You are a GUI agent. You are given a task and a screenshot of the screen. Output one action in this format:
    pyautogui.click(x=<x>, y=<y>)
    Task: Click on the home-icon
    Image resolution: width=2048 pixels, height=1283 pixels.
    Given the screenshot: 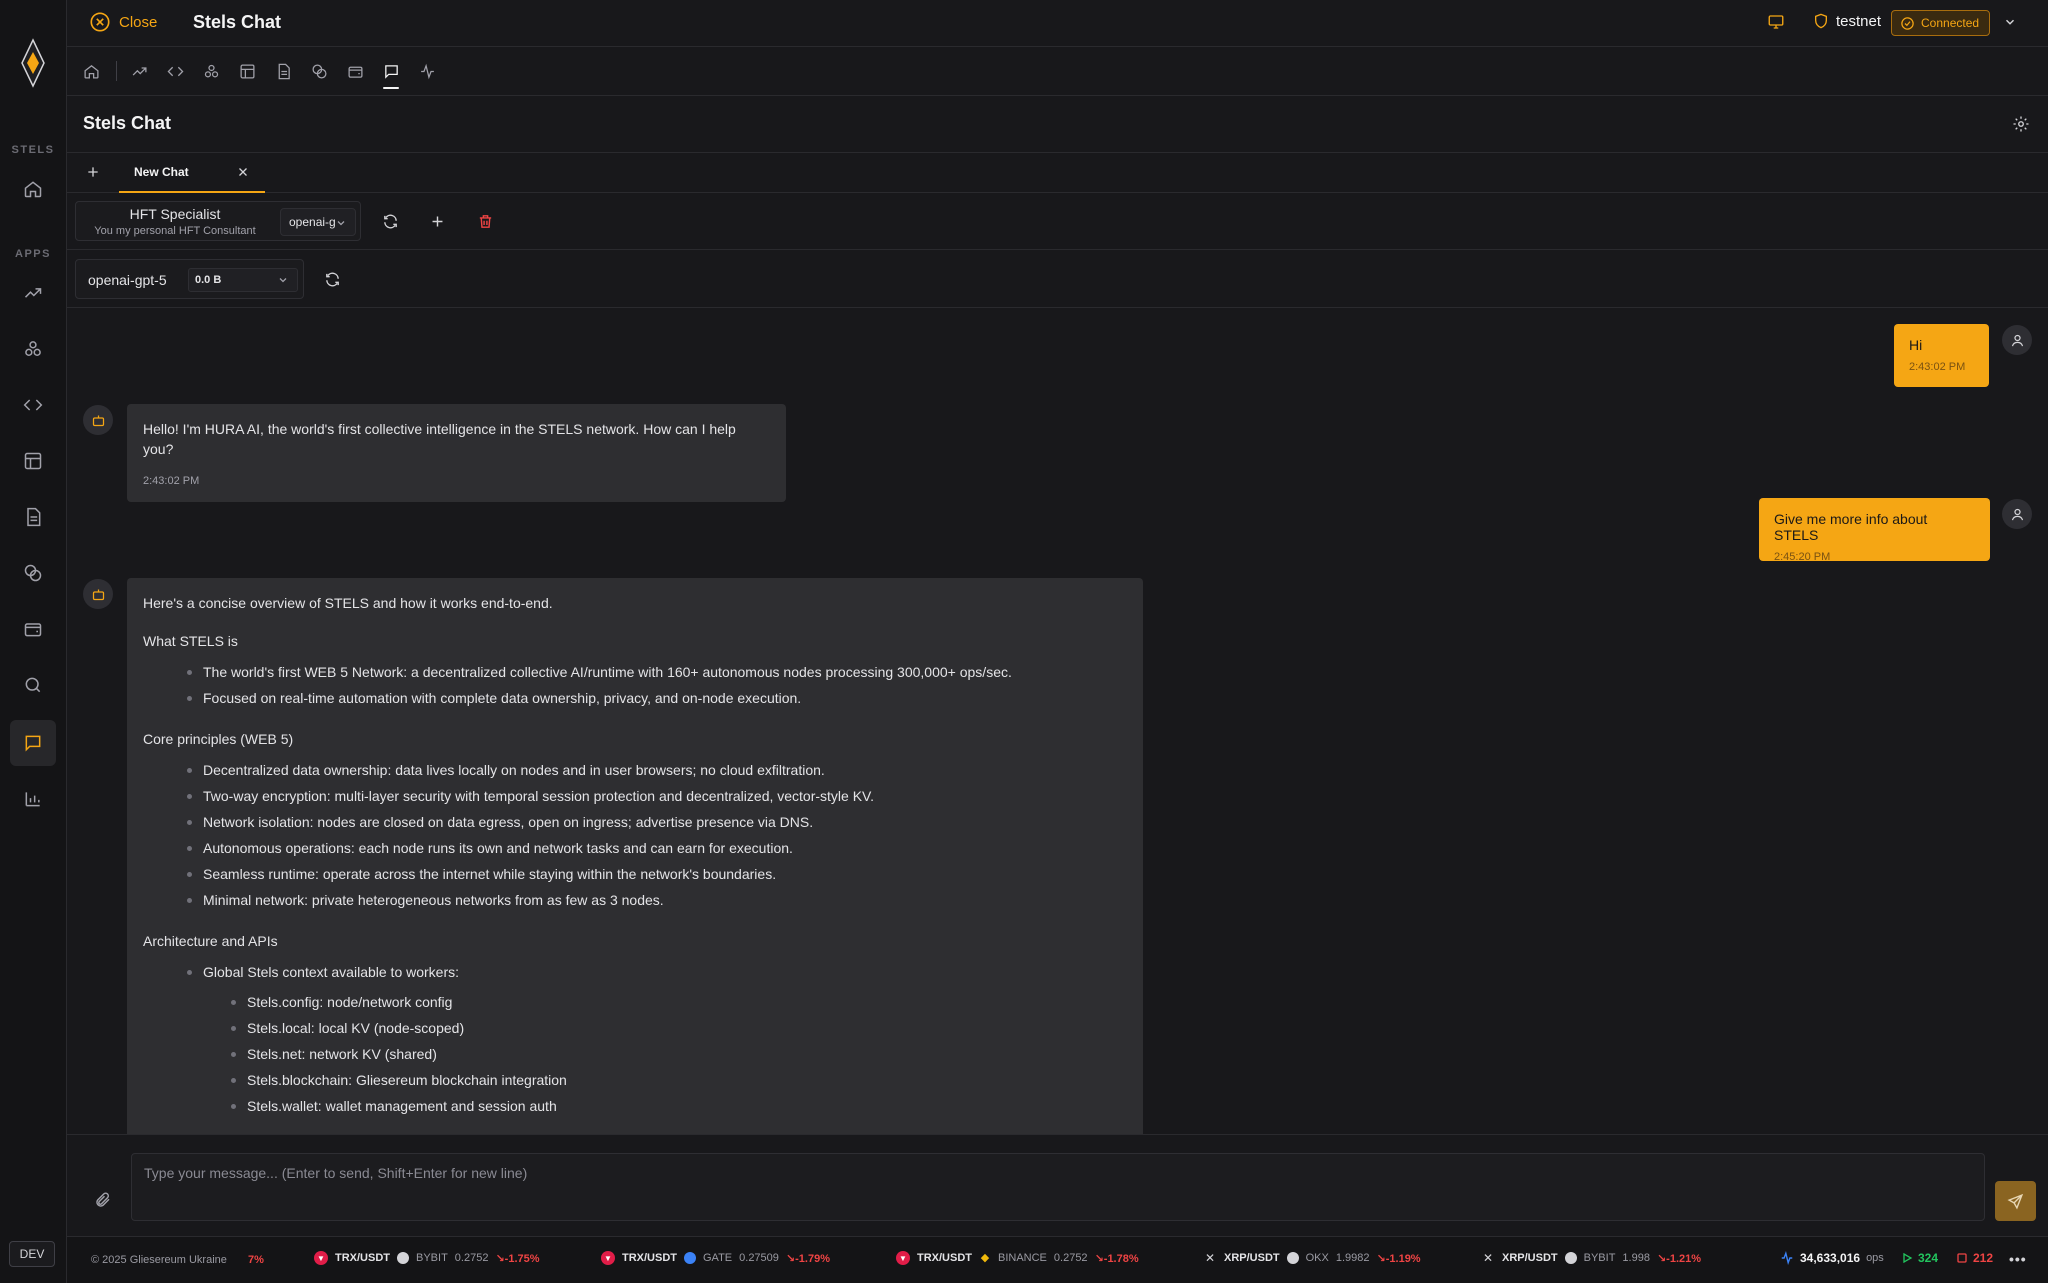 What is the action you would take?
    pyautogui.click(x=91, y=71)
    